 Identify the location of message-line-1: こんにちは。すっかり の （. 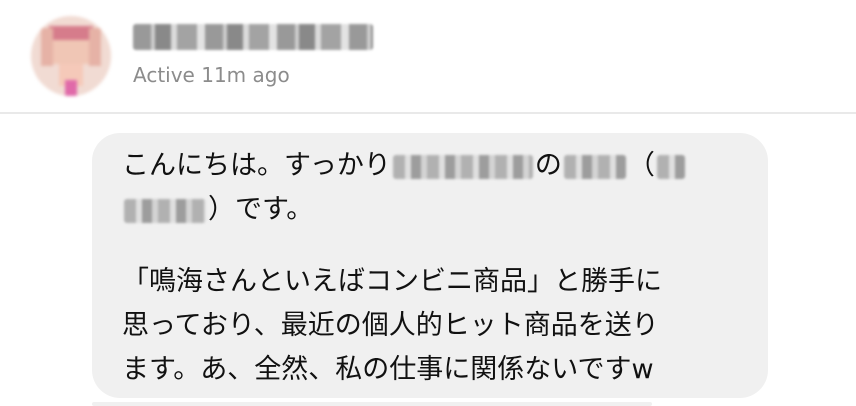
(404, 166).